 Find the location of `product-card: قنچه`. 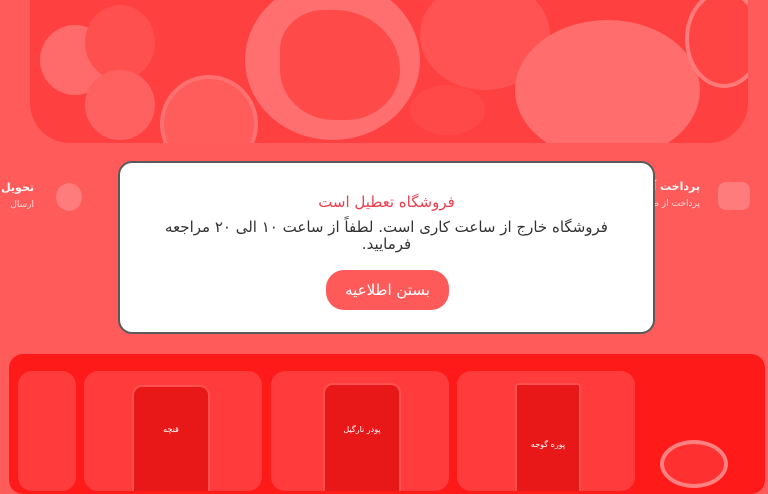

product-card: قنچه is located at coordinates (173, 431).